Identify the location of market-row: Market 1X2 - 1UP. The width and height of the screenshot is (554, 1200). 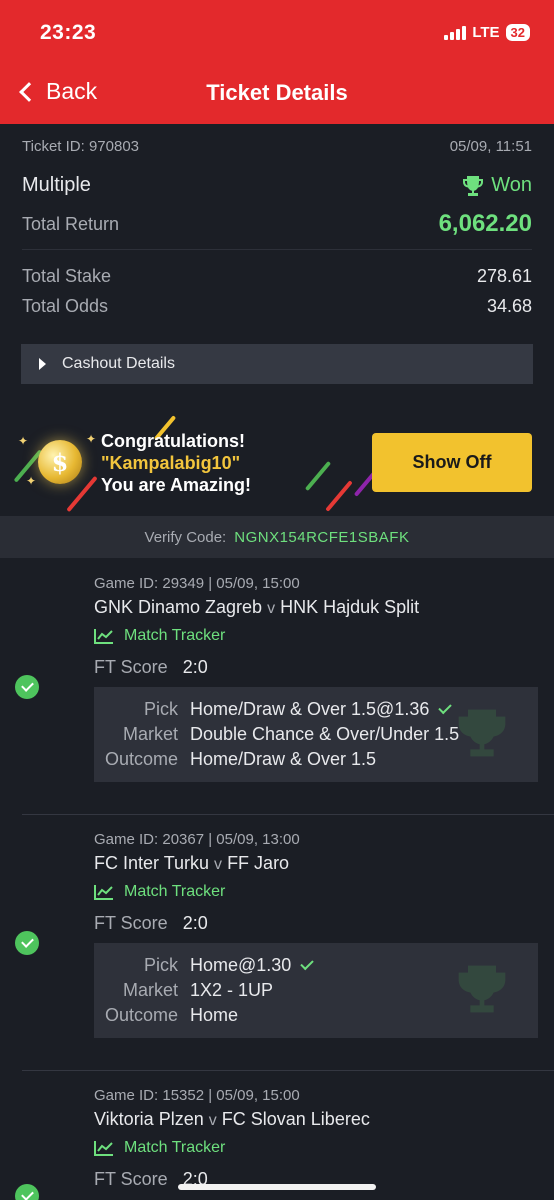
(316, 990).